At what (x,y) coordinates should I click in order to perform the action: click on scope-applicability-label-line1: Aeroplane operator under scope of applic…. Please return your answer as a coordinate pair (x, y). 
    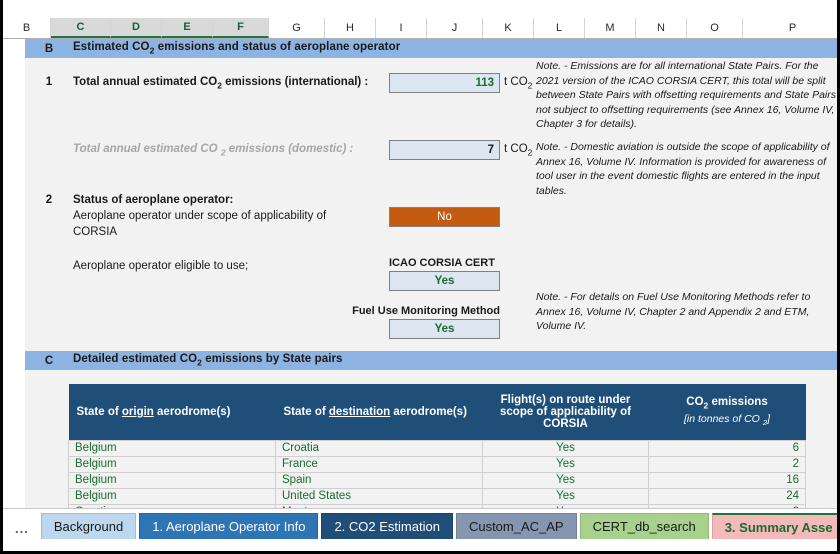
    Looking at the image, I should click on (200, 216).